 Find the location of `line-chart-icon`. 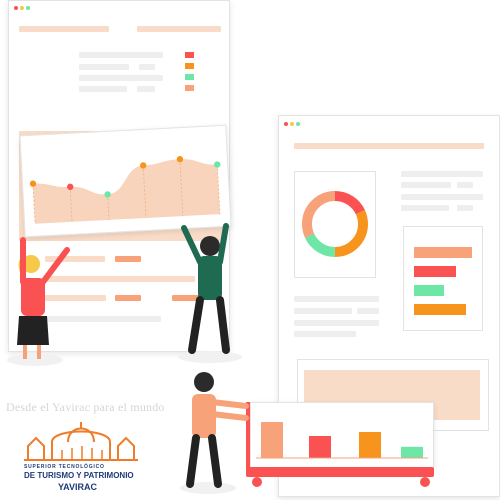

line-chart-icon is located at coordinates (125, 189).